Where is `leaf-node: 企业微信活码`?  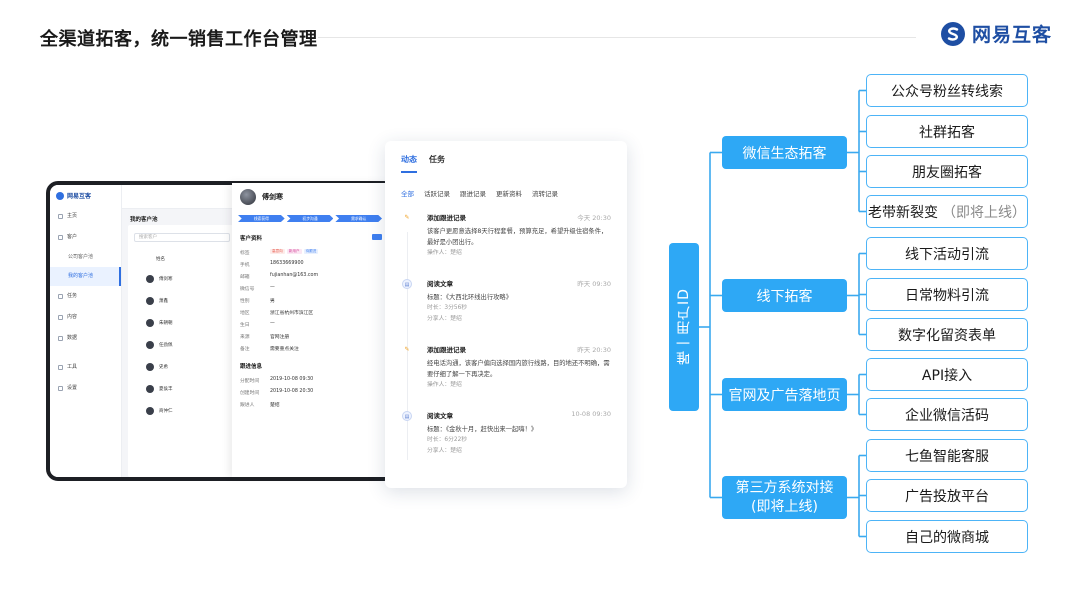 leaf-node: 企业微信活码 is located at coordinates (947, 414).